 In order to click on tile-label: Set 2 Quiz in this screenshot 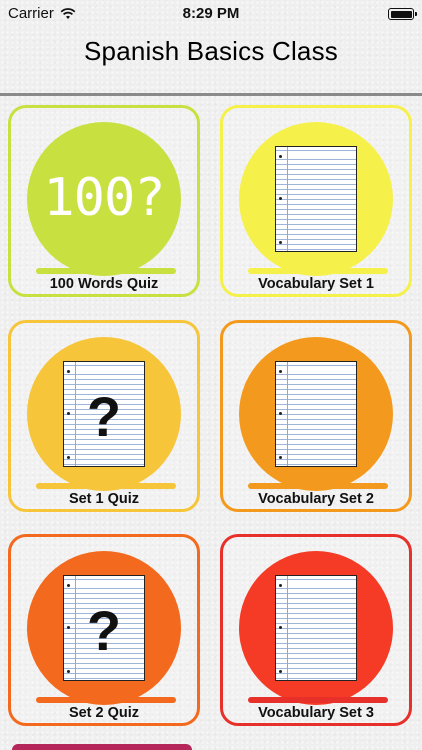, I will do `click(104, 713)`.